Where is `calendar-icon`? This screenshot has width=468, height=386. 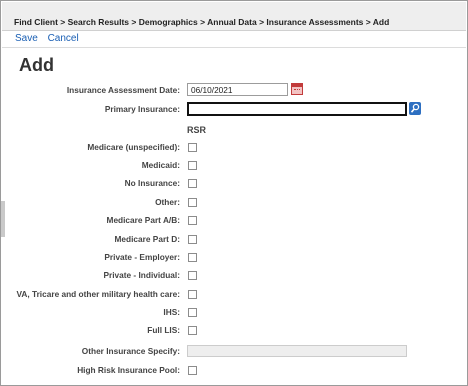 calendar-icon is located at coordinates (297, 89).